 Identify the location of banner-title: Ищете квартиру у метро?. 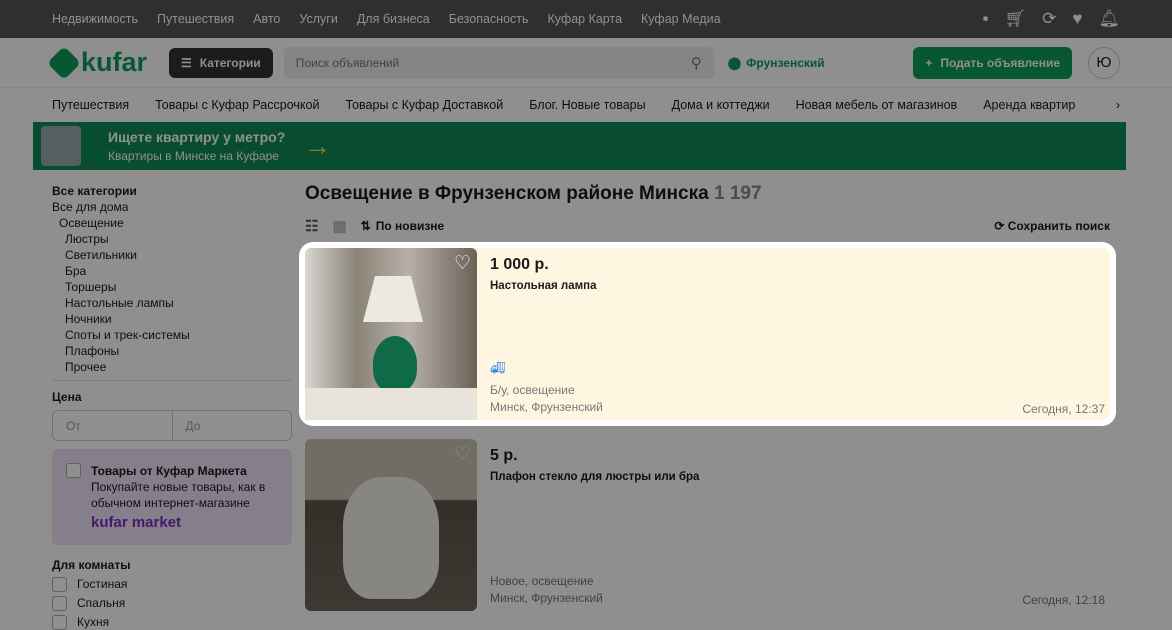
(197, 137).